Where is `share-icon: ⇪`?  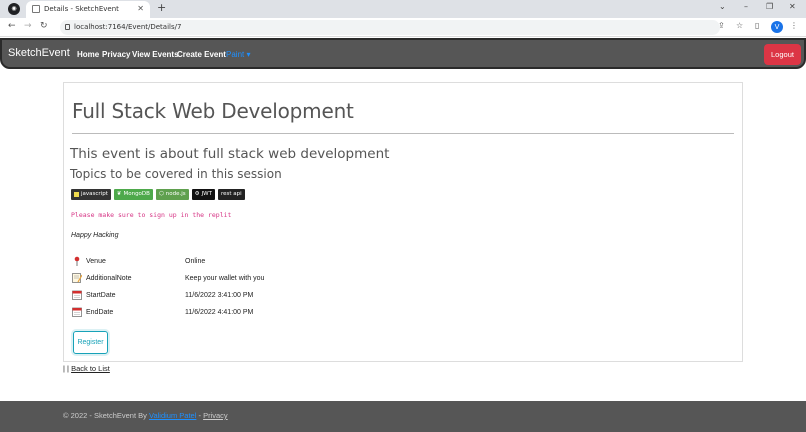
share-icon: ⇪ is located at coordinates (721, 25).